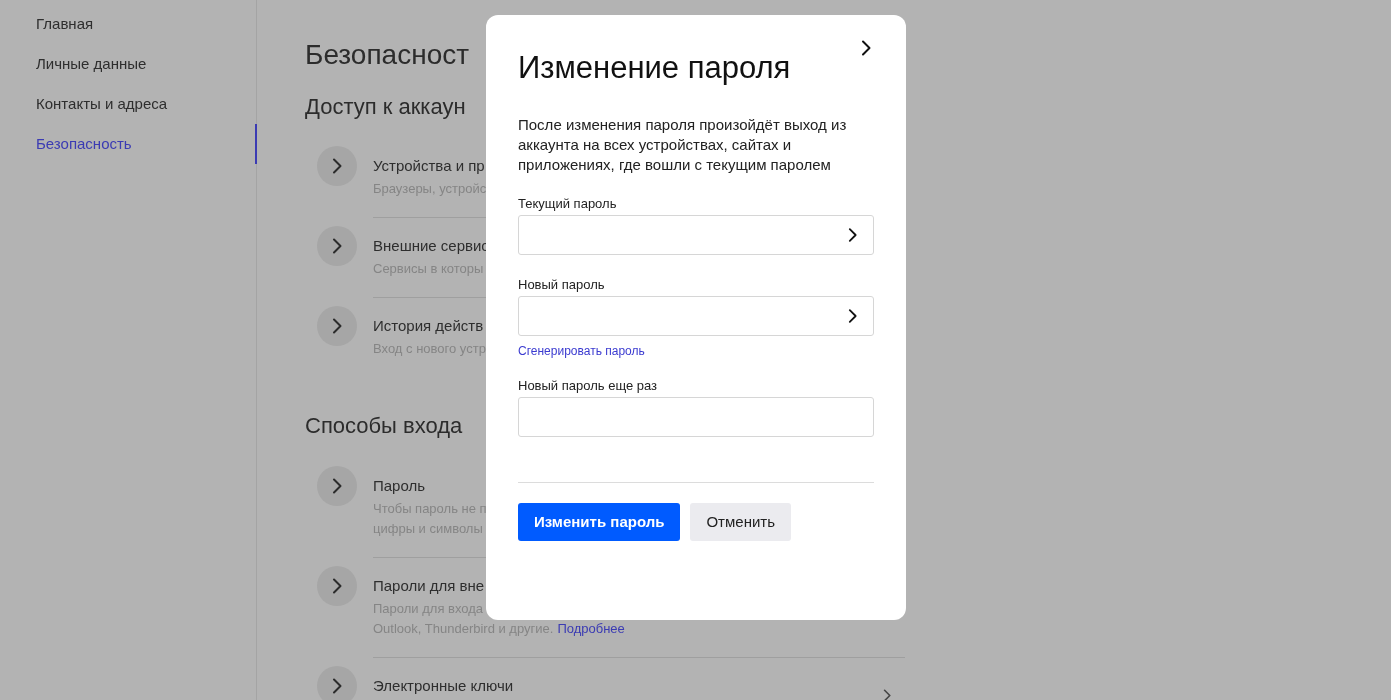 The height and width of the screenshot is (700, 1391). Describe the element at coordinates (567, 204) in the screenshot. I see `field-label: Текущий пароль` at that location.